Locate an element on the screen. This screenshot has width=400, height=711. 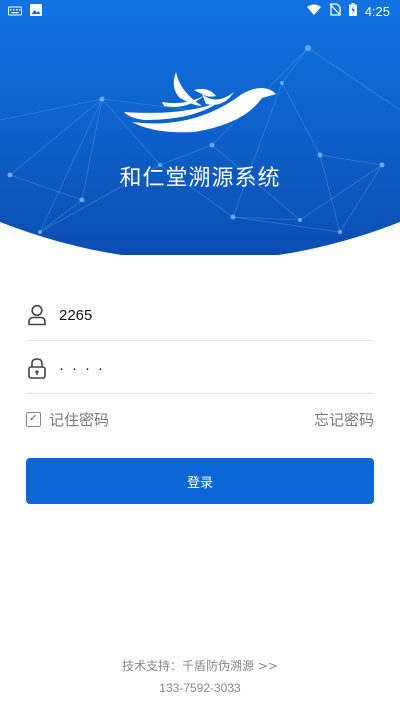
support-link: 技术支持：千盾防伪溯源 >> is located at coordinates (200, 665).